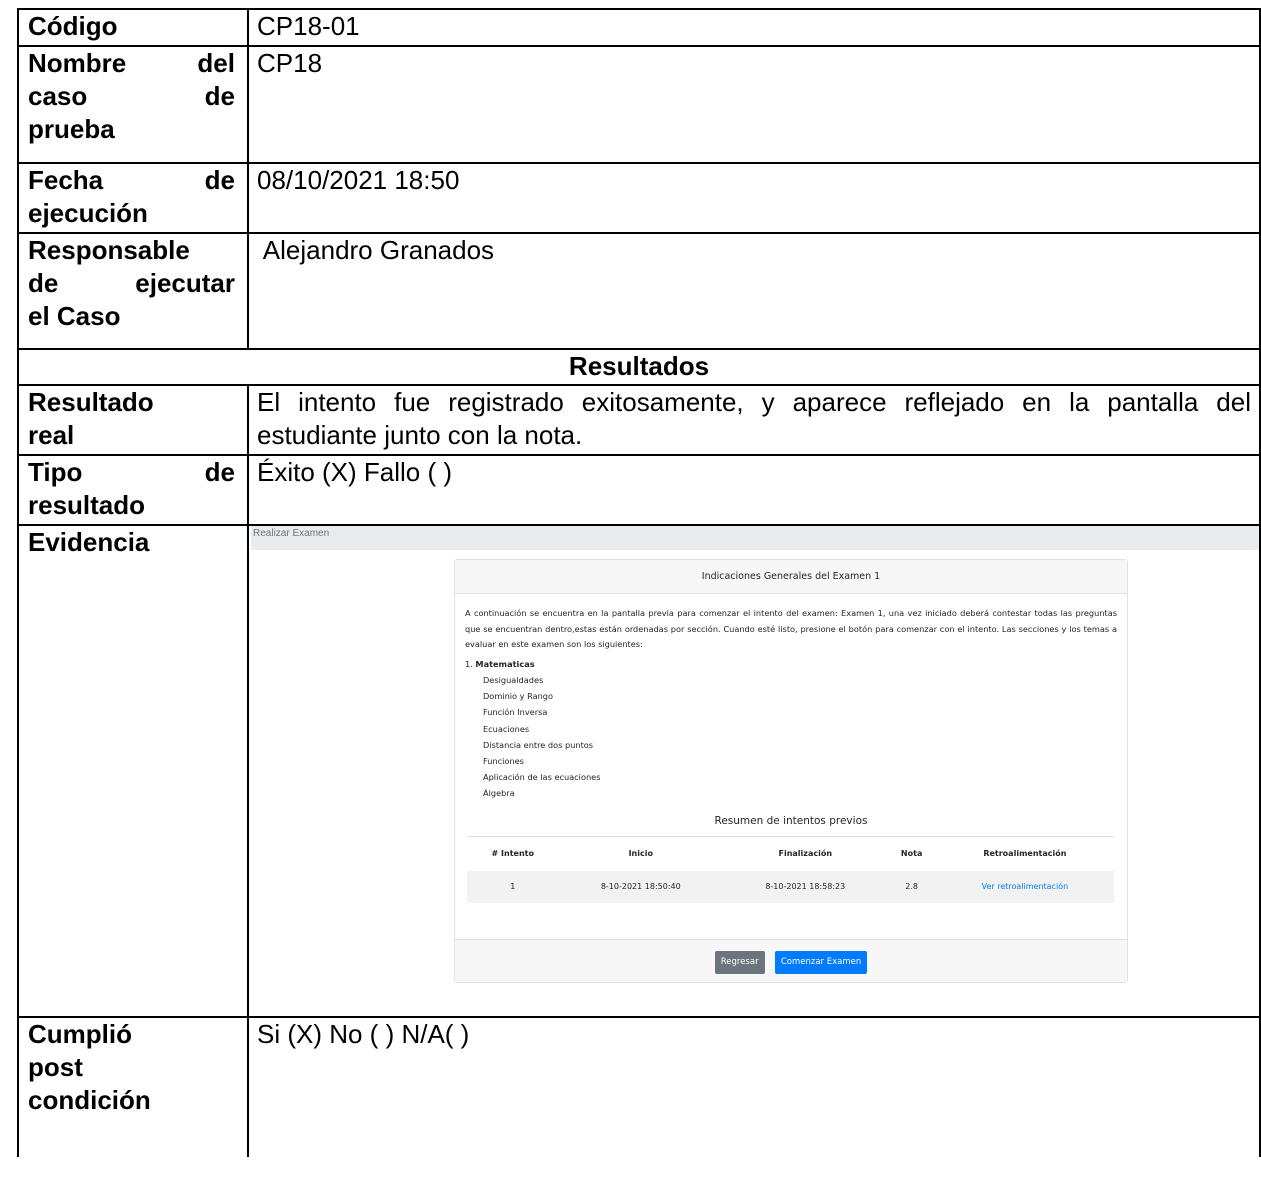 The width and height of the screenshot is (1261, 1179). Describe the element at coordinates (131, 180) in the screenshot. I see `label-line: Fecha de` at that location.